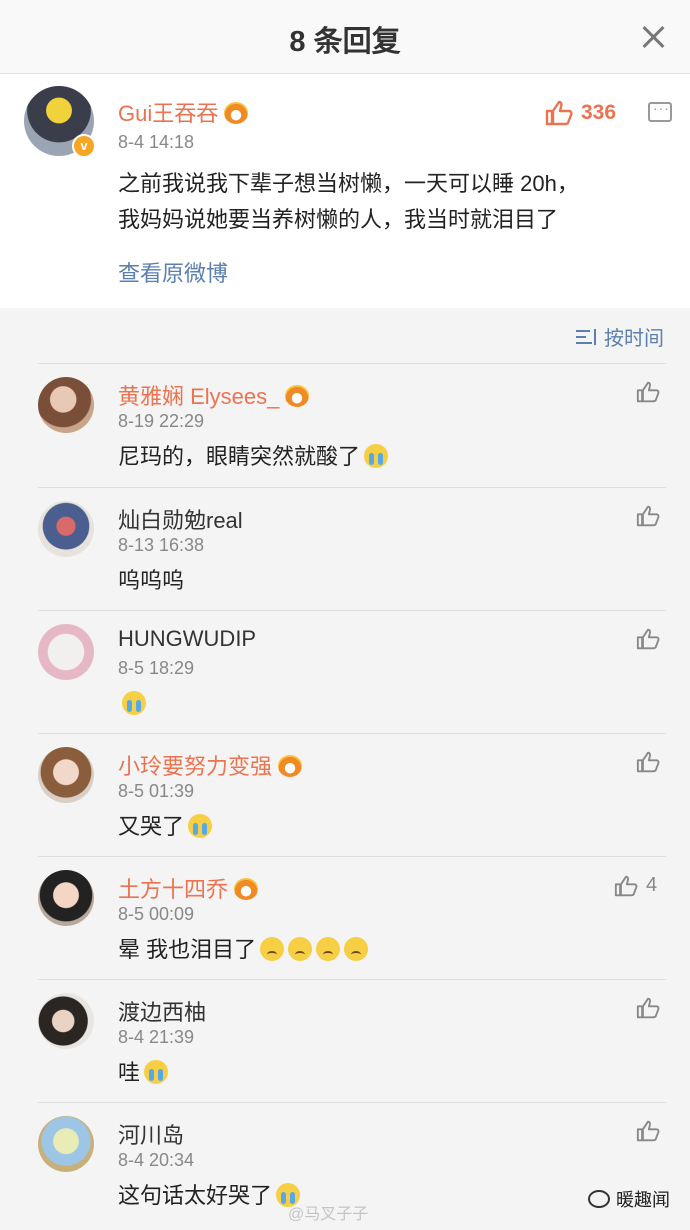  What do you see at coordinates (156, 668) in the screenshot?
I see `comment-time: 8-5 18:29` at bounding box center [156, 668].